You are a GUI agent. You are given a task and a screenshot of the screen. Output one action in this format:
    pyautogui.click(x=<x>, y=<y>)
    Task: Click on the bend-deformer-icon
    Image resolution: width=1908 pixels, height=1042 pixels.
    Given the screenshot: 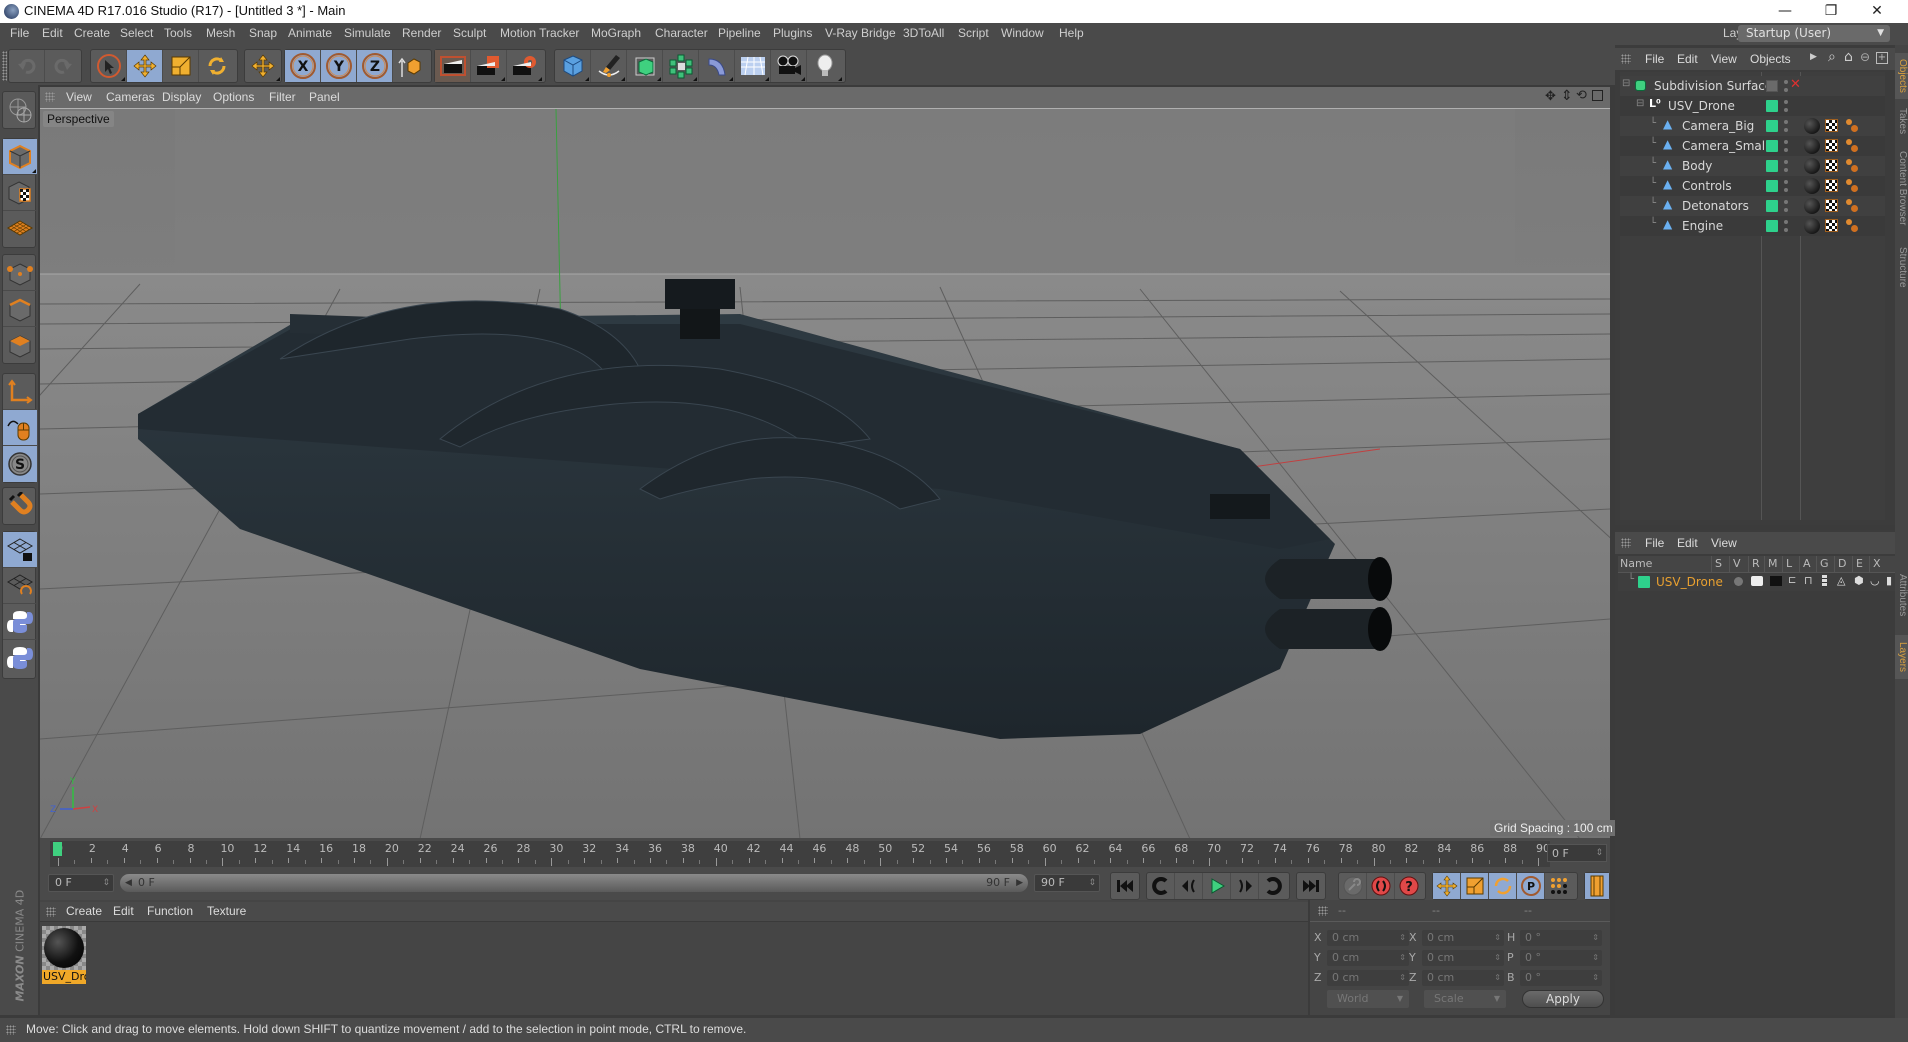 What is the action you would take?
    pyautogui.click(x=717, y=66)
    